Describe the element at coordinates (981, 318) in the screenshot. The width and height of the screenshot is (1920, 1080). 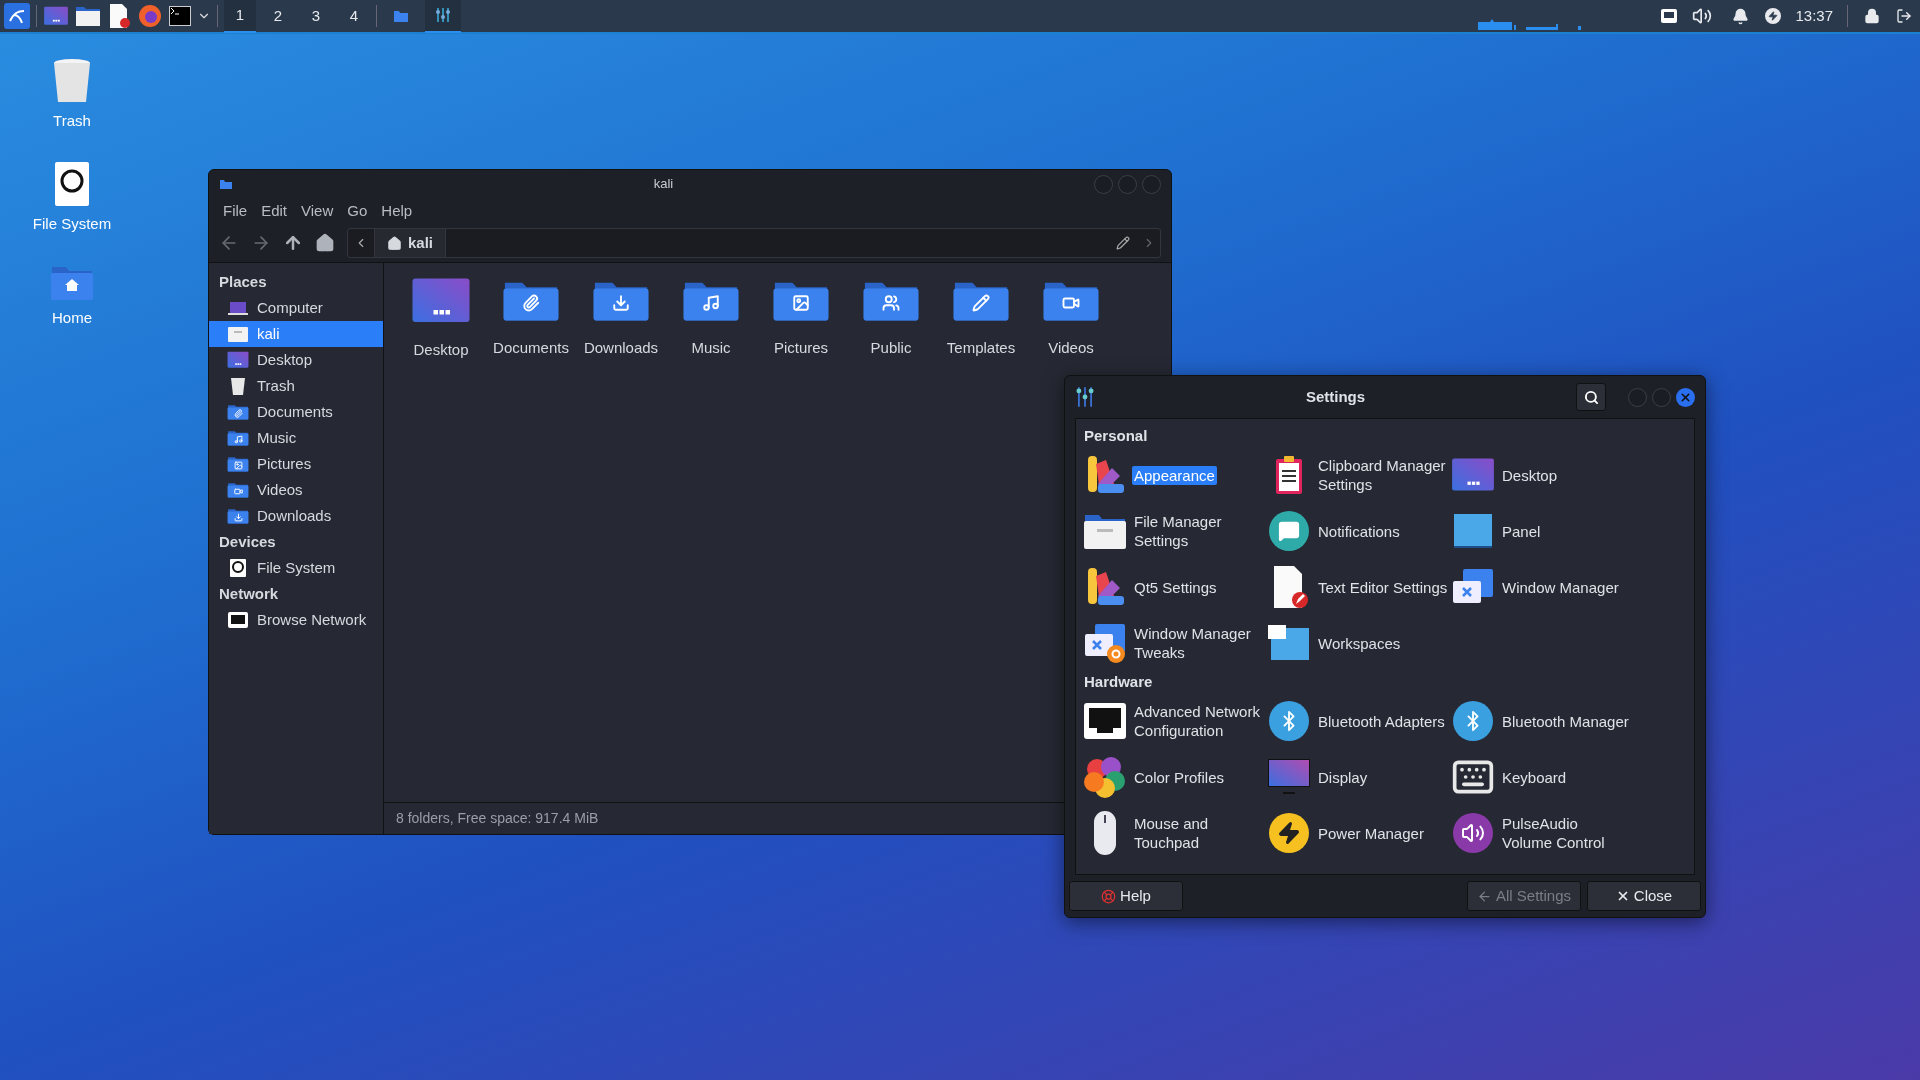
I see `folder-item: Templates` at that location.